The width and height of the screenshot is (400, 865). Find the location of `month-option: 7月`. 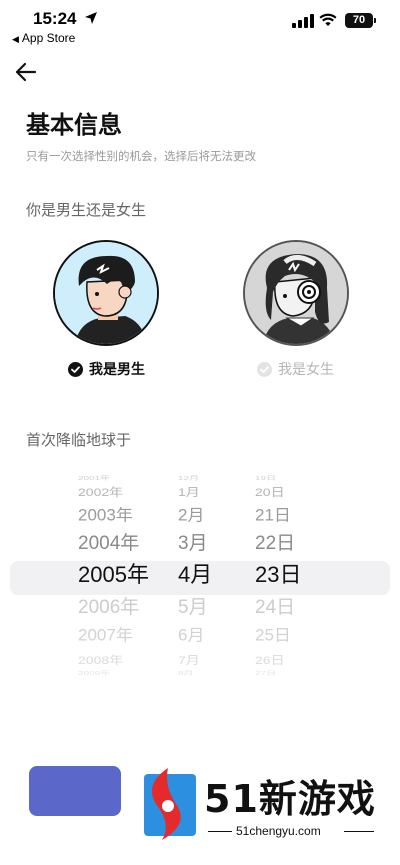

month-option: 7月 is located at coordinates (189, 659).